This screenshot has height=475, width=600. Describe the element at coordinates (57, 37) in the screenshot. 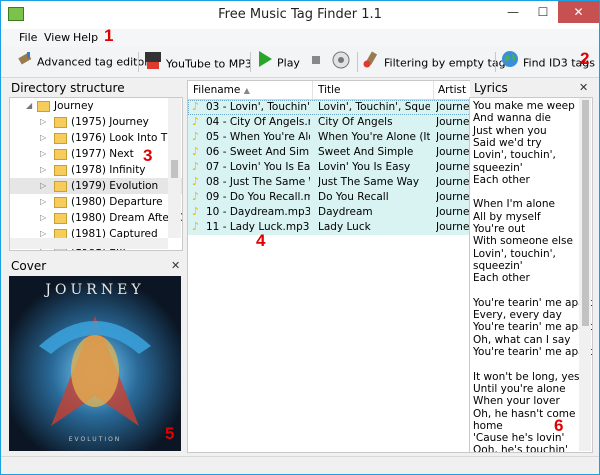

I see `menu-view: View` at that location.